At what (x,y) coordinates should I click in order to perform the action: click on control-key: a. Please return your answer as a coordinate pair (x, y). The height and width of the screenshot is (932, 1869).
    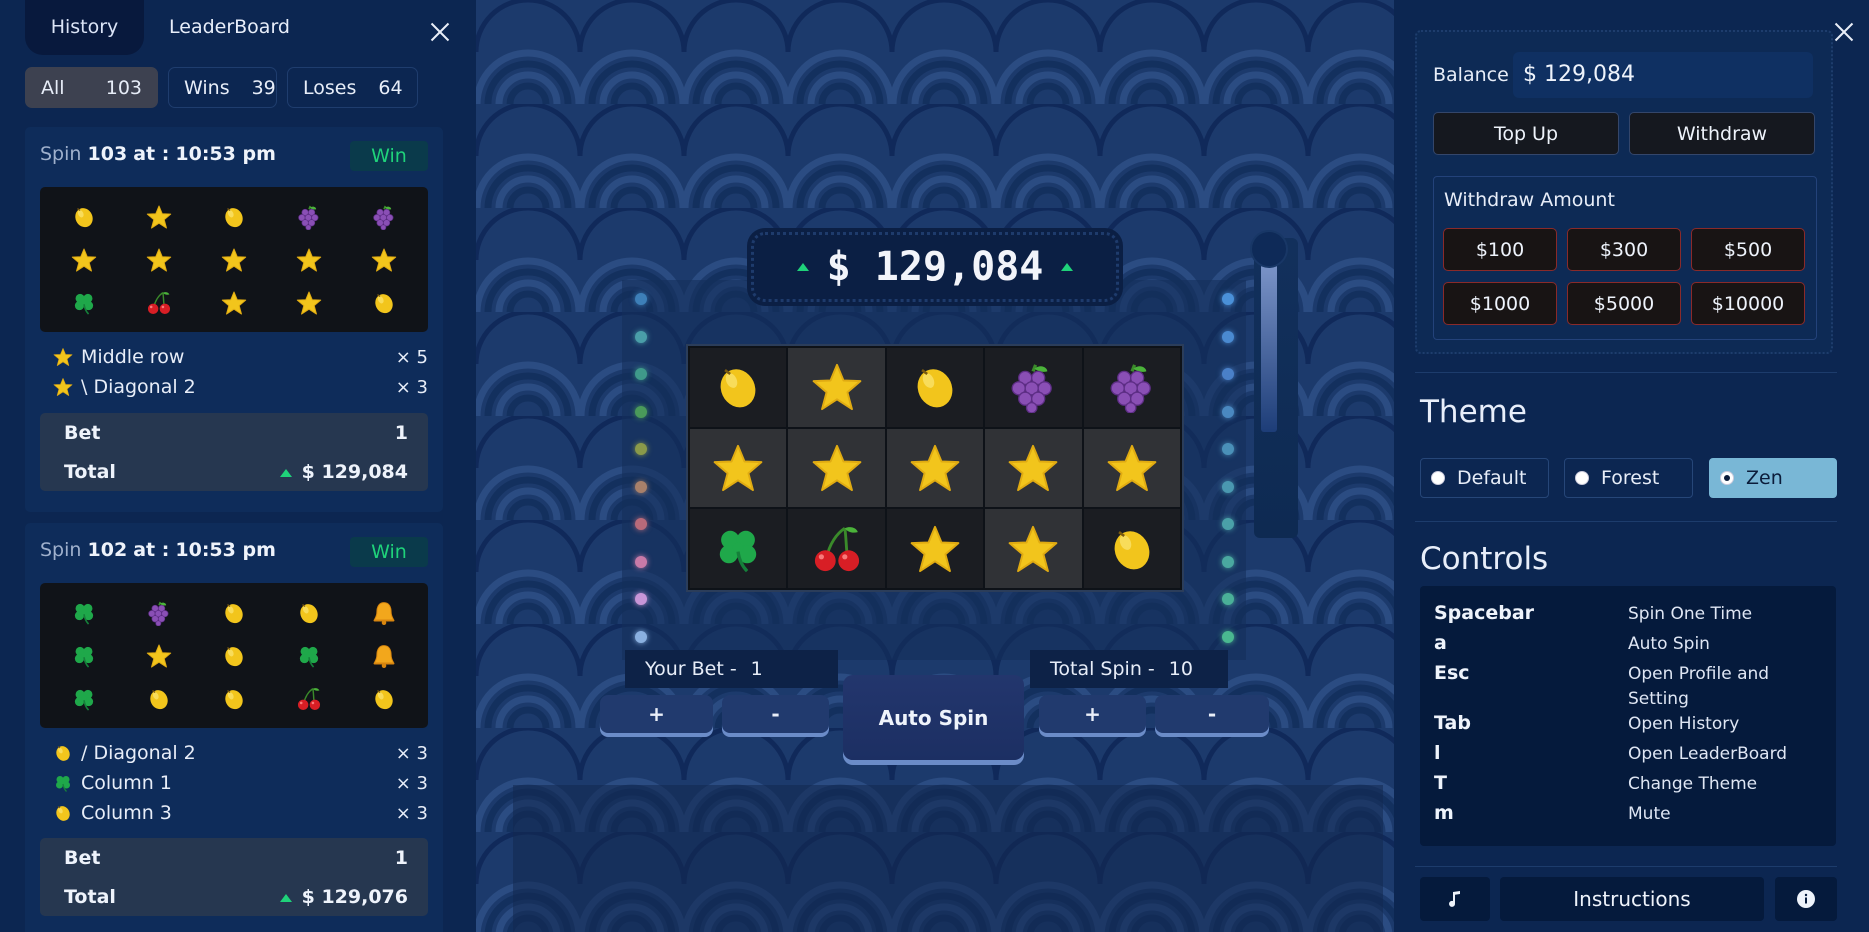
    Looking at the image, I should click on (1440, 643).